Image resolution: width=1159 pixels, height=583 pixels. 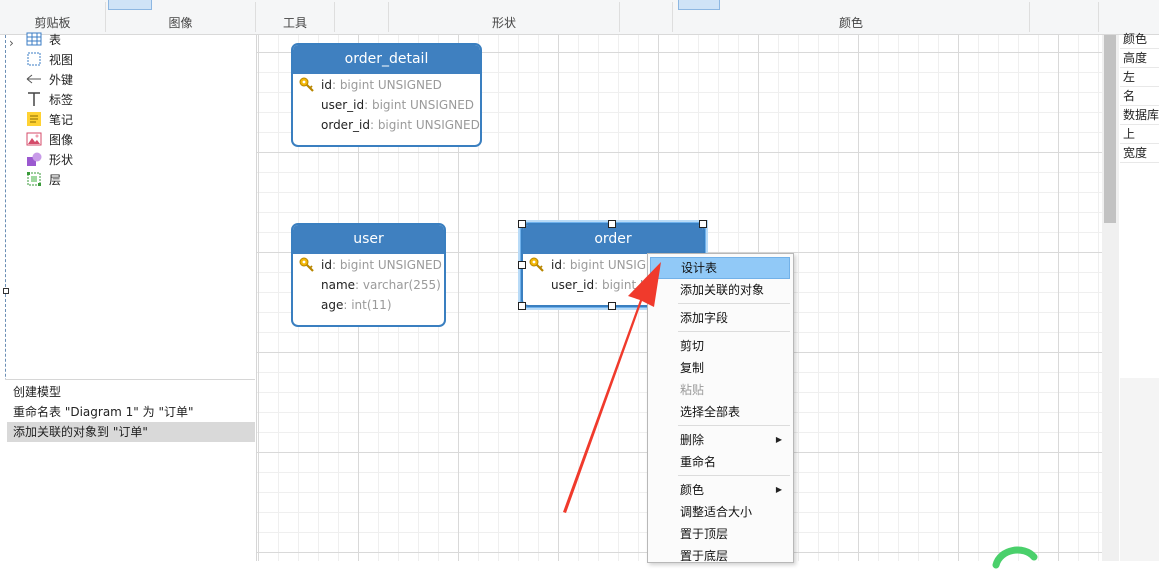 I want to click on green-decoration-icon, so click(x=1015, y=557).